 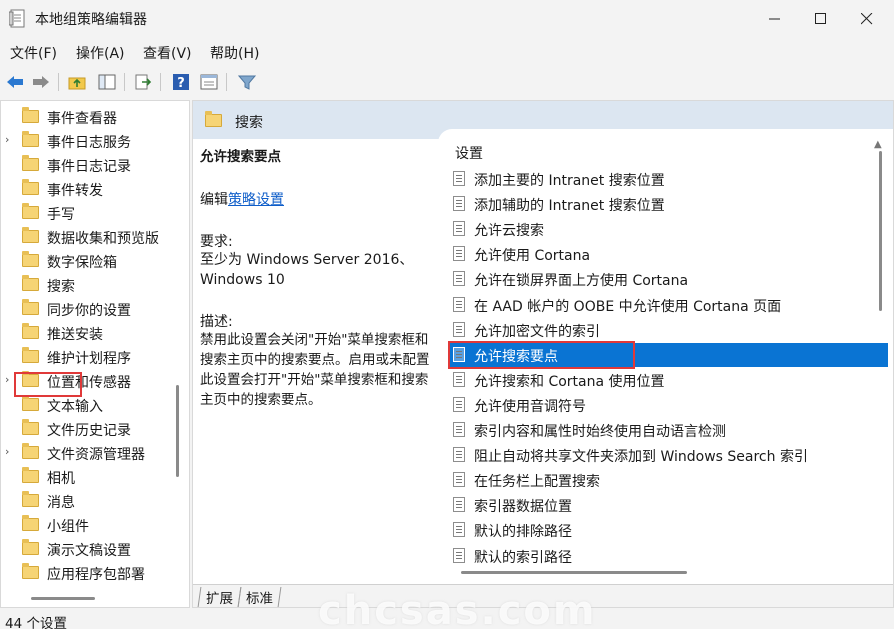 I want to click on toolbar: ?, so click(x=447, y=82).